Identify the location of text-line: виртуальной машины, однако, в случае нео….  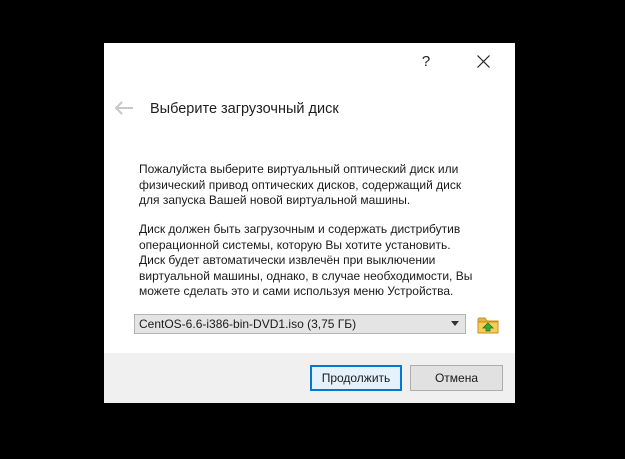
(306, 275).